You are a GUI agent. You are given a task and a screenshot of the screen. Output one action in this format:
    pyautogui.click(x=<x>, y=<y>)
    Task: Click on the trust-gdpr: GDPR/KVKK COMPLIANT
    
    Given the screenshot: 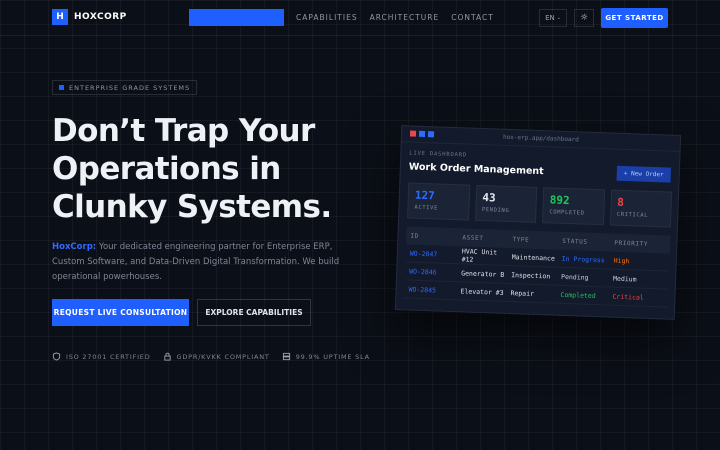 What is the action you would take?
    pyautogui.click(x=216, y=356)
    